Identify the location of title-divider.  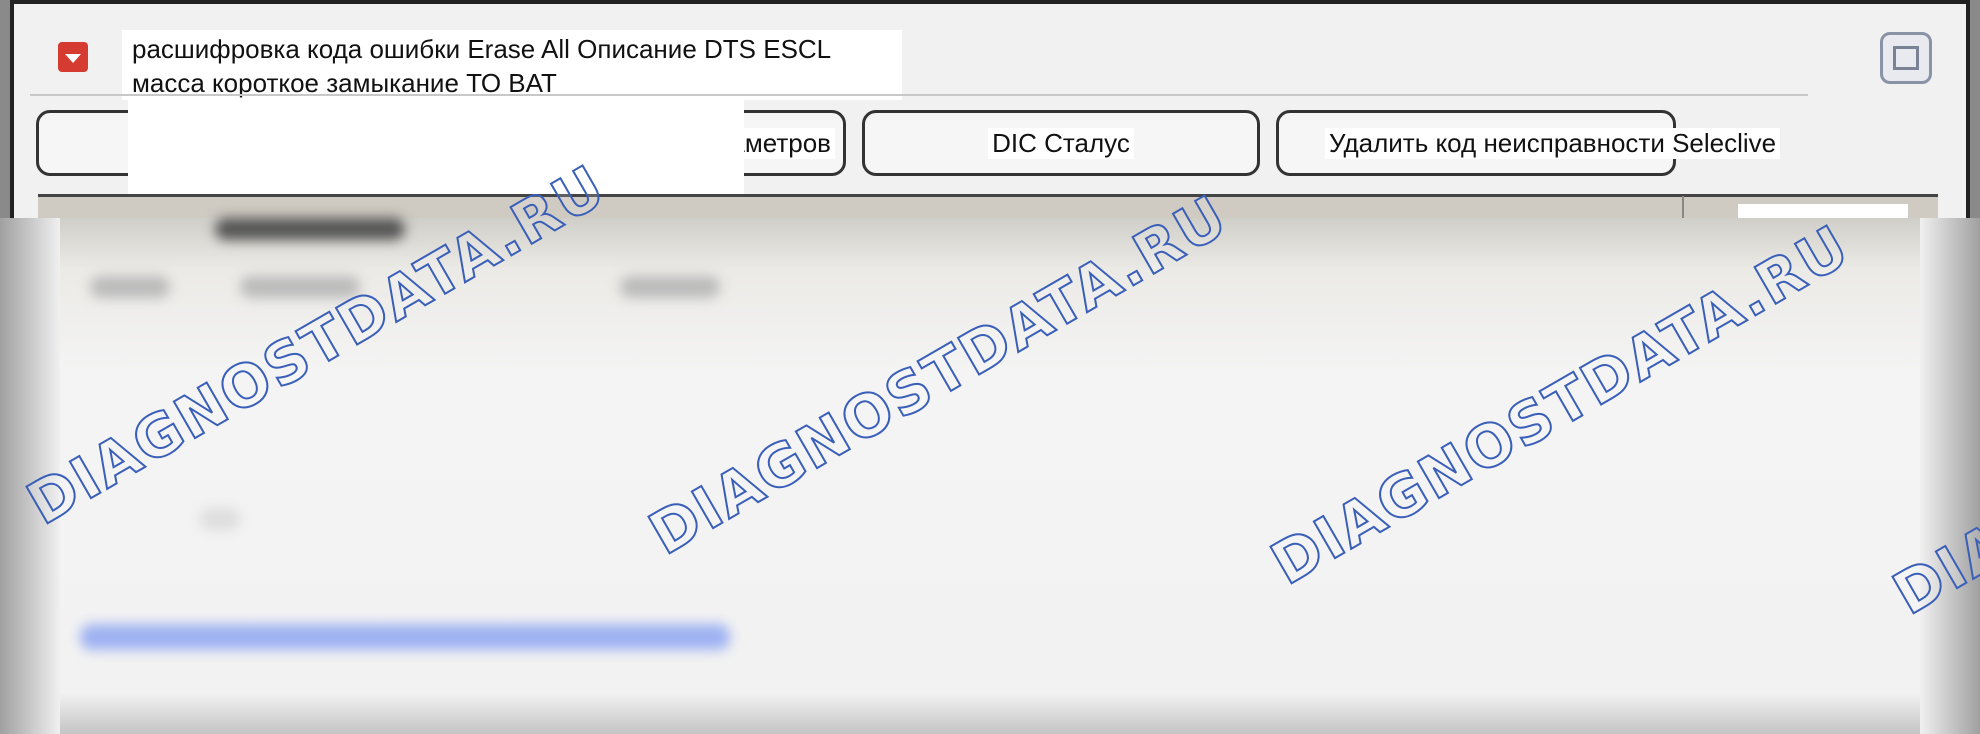
(919, 95).